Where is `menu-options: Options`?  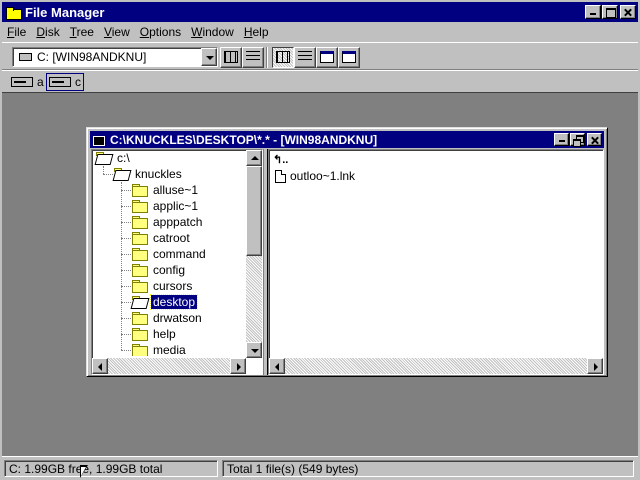 menu-options: Options is located at coordinates (160, 32).